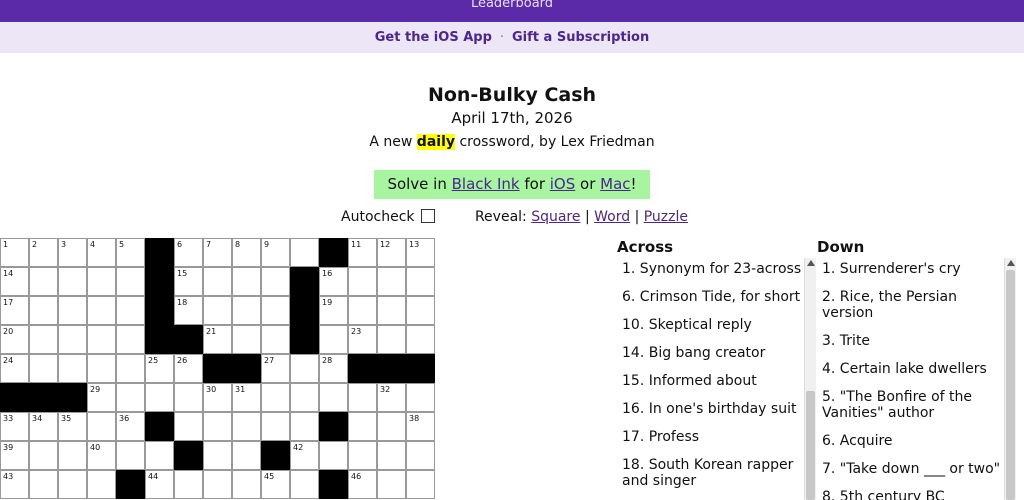 Image resolution: width=1024 pixels, height=500 pixels. I want to click on down-clue: 3. Trite, so click(912, 341).